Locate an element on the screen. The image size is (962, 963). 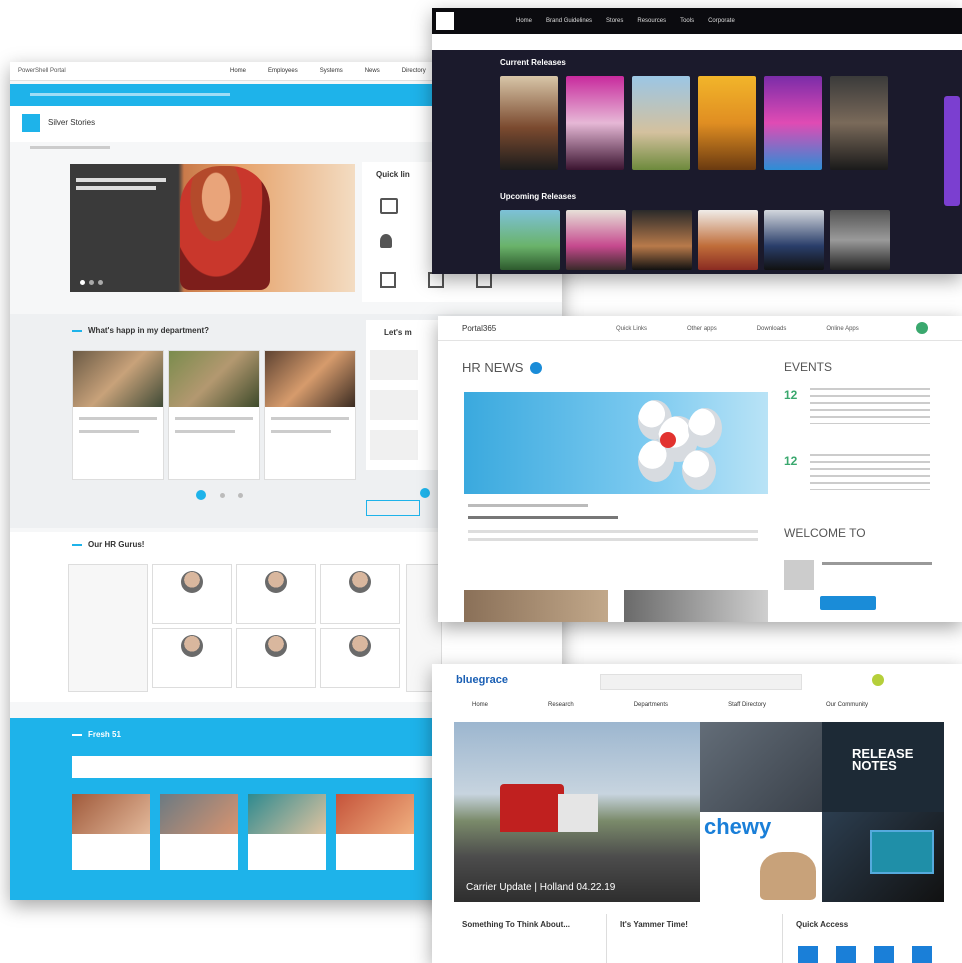
article-text is located at coordinates (613, 539).